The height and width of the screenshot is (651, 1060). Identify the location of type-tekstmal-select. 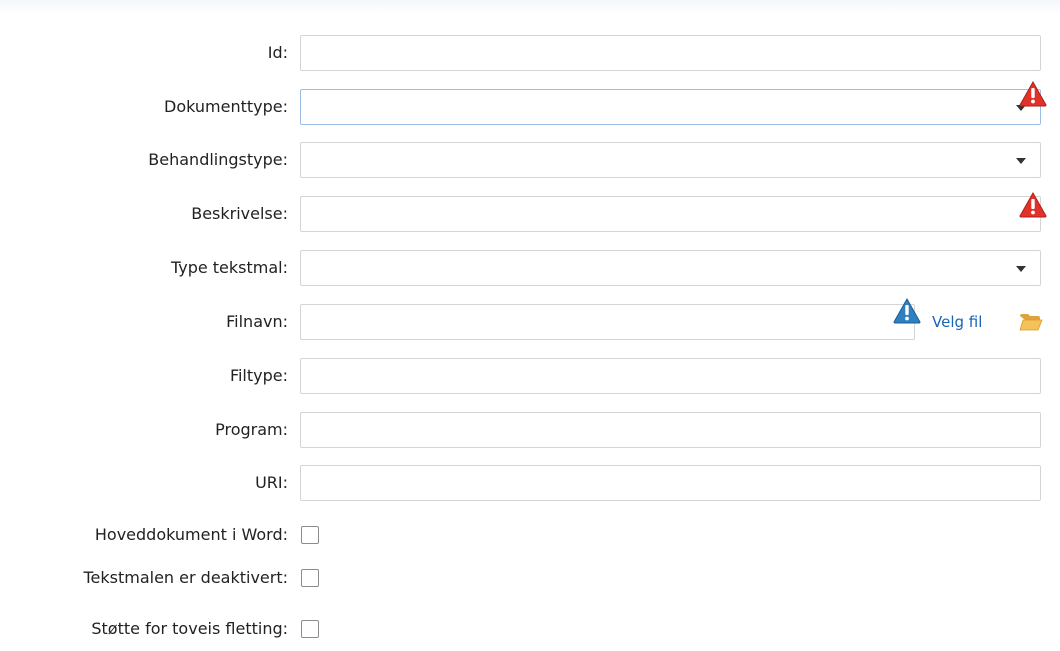
(670, 268).